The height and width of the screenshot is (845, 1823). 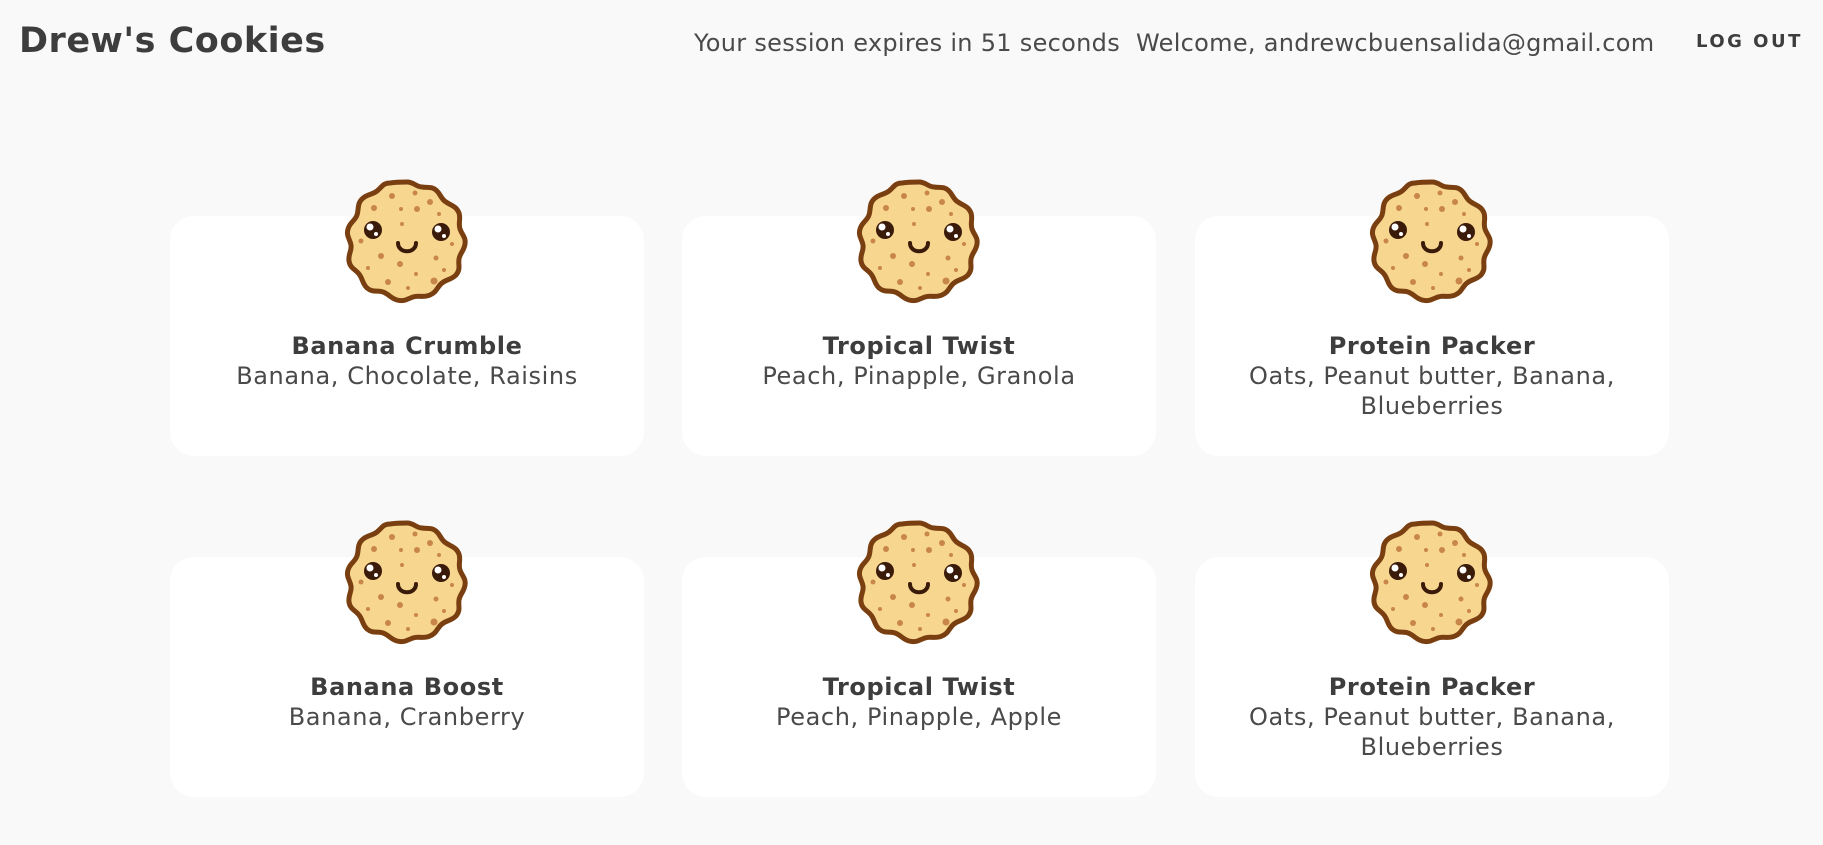 I want to click on cookie-card: Tropical Twist Peach, Pinapple, Apple, so click(x=919, y=677).